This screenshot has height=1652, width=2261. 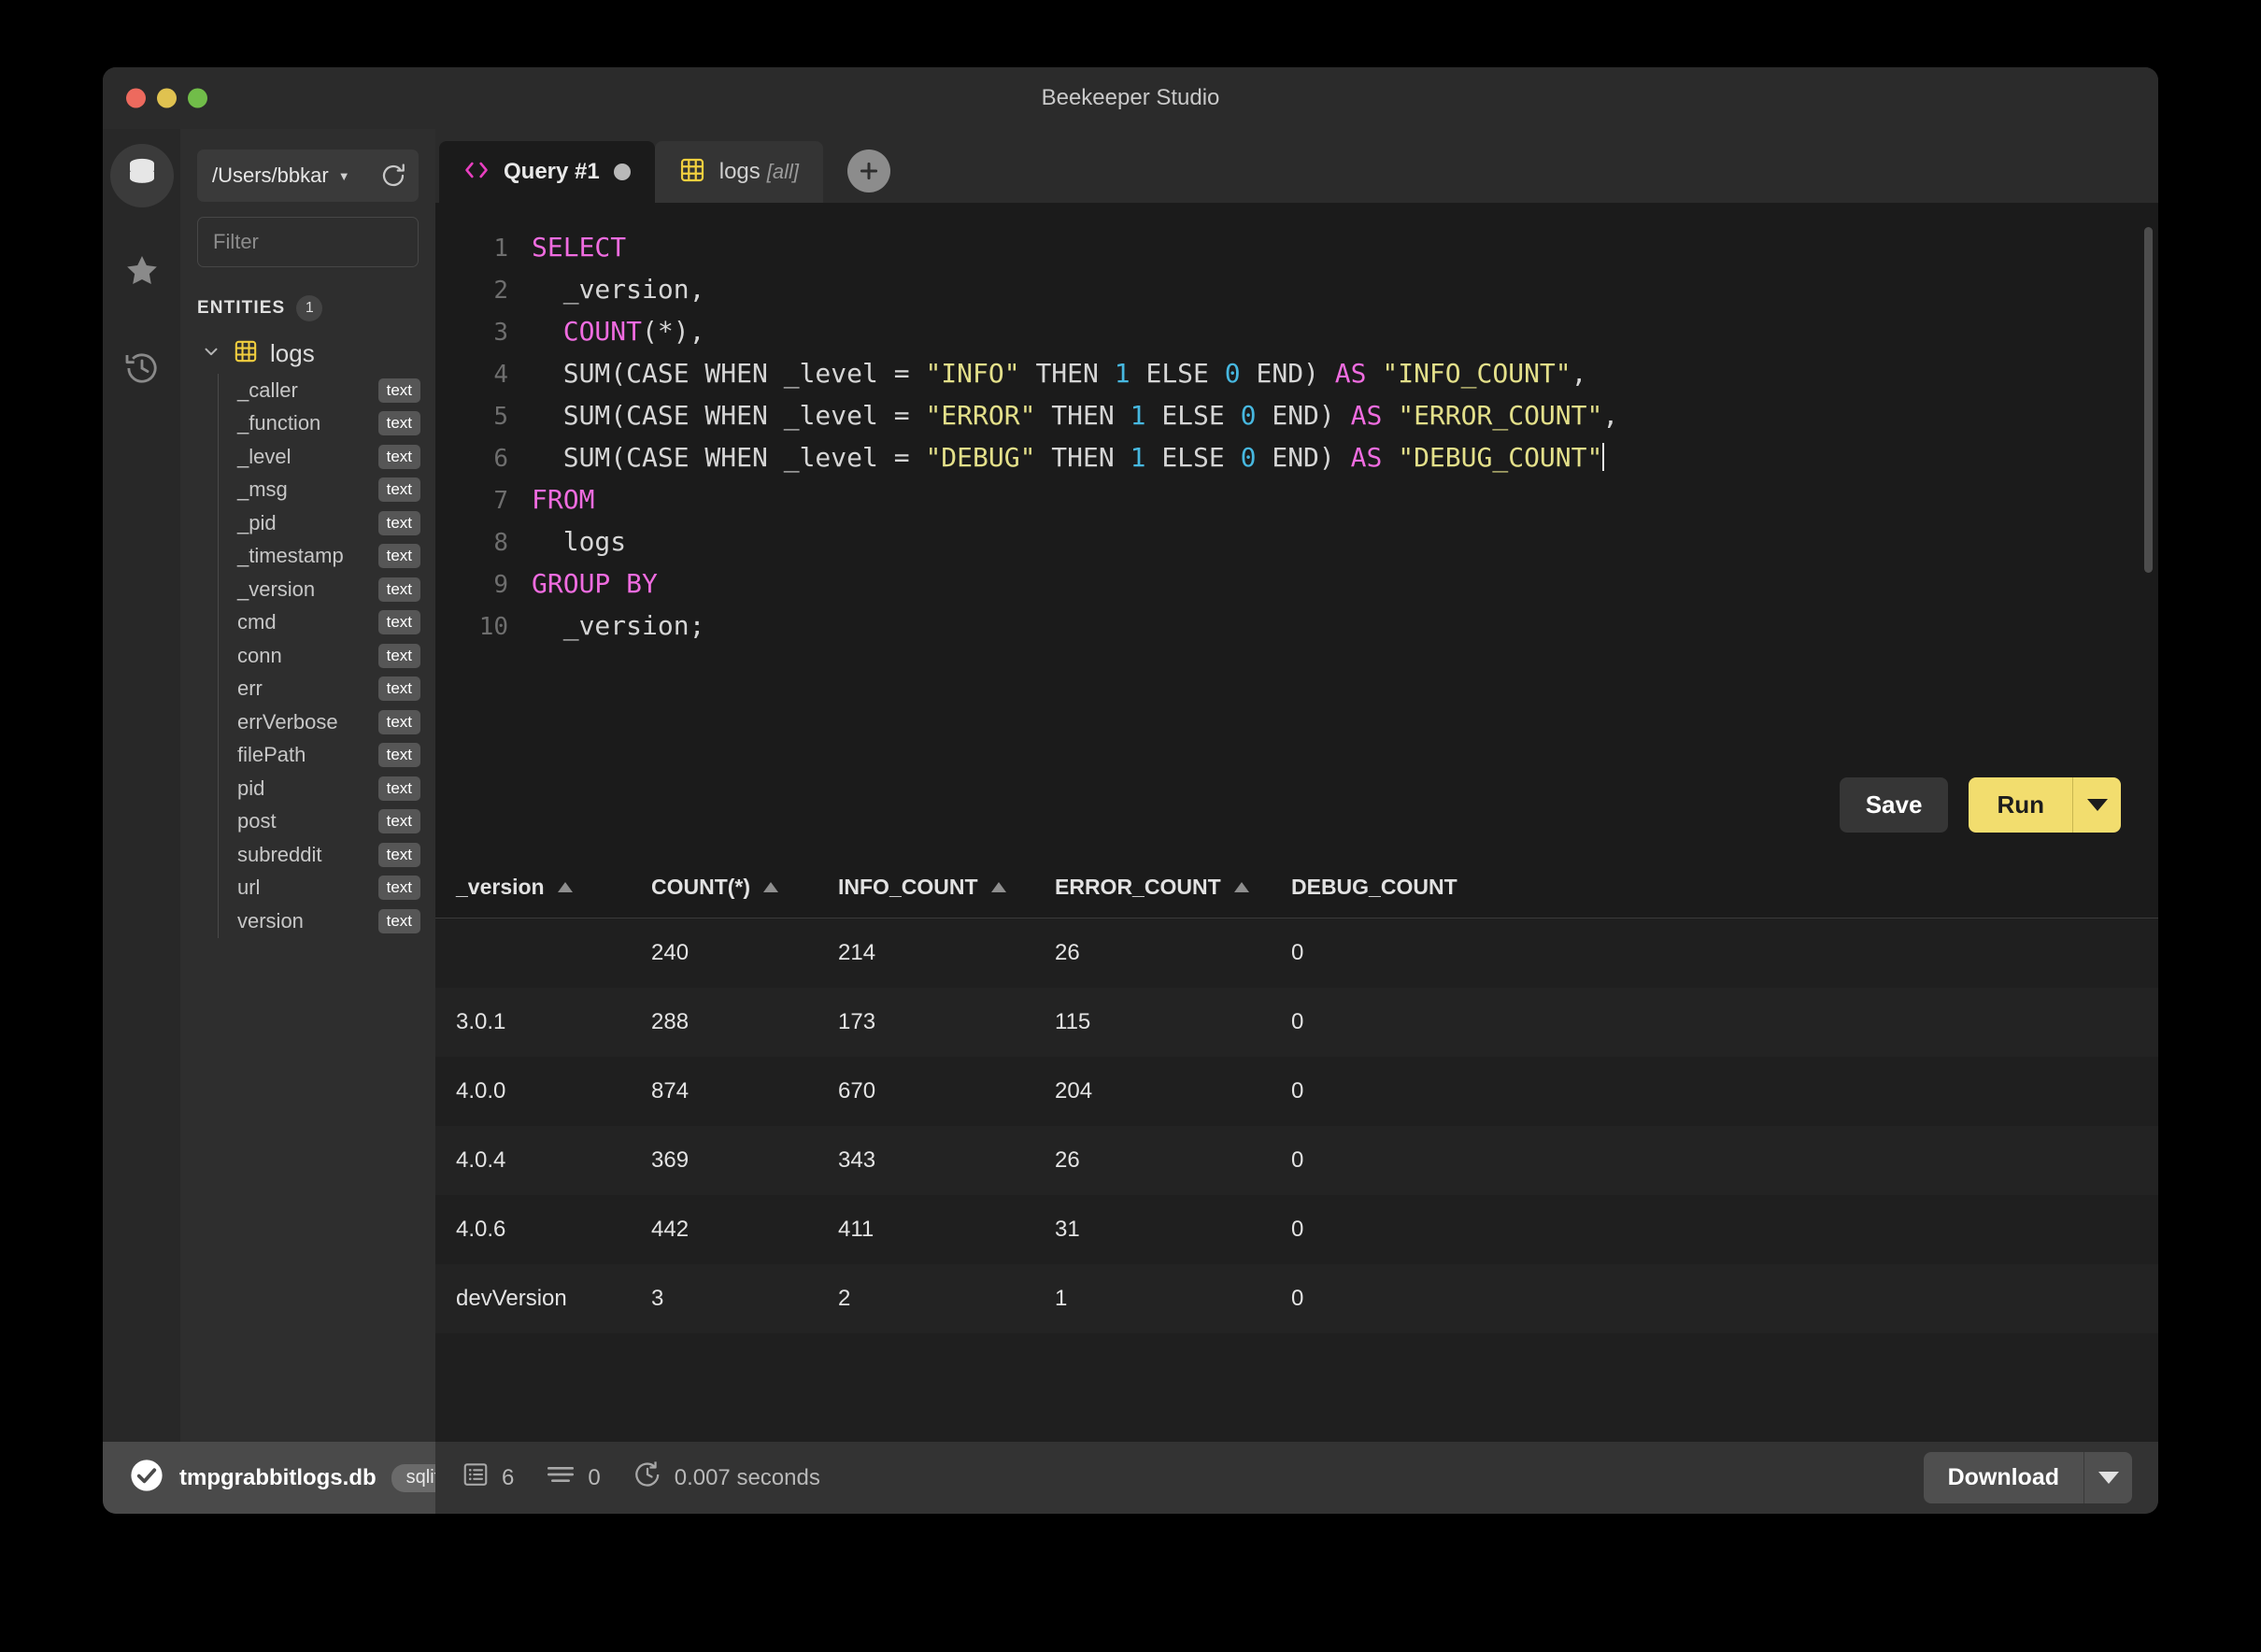 I want to click on tab-logs: logs [all], so click(x=739, y=172).